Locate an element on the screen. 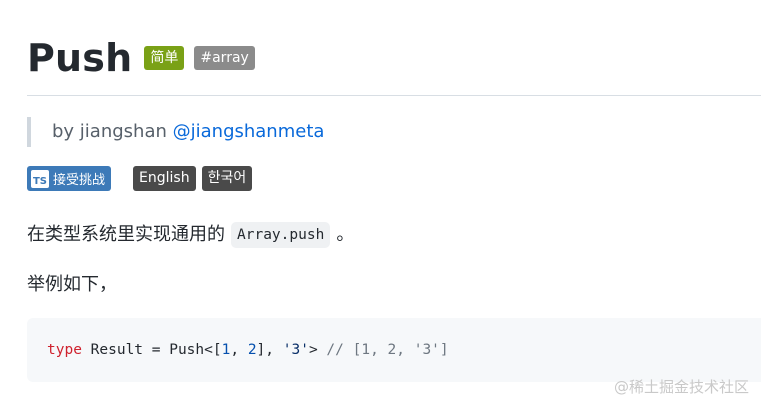 The width and height of the screenshot is (761, 410). challenge-label: 接受挑战 is located at coordinates (79, 180).